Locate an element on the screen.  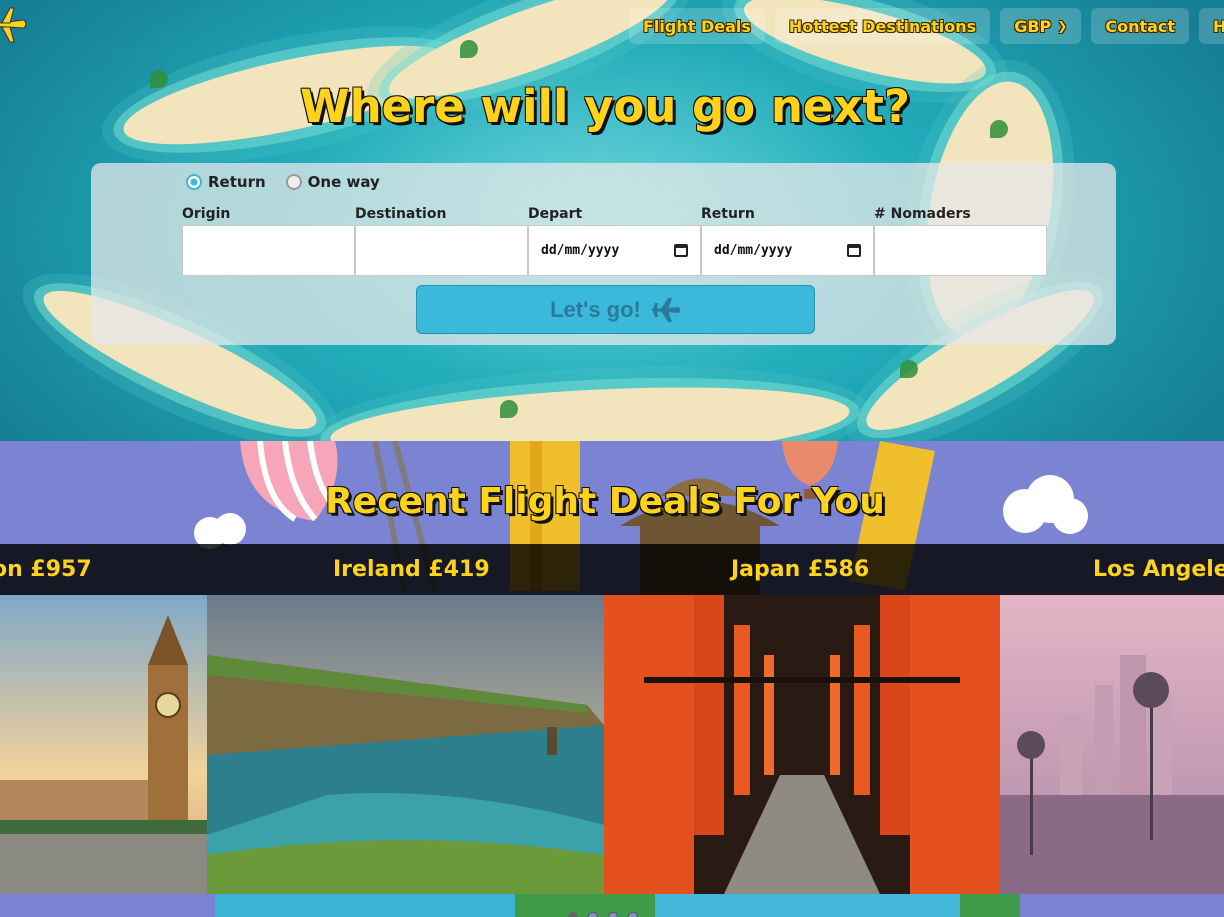
depart-field-group: Depart dd/mm/yyyy is located at coordinates (614, 240).